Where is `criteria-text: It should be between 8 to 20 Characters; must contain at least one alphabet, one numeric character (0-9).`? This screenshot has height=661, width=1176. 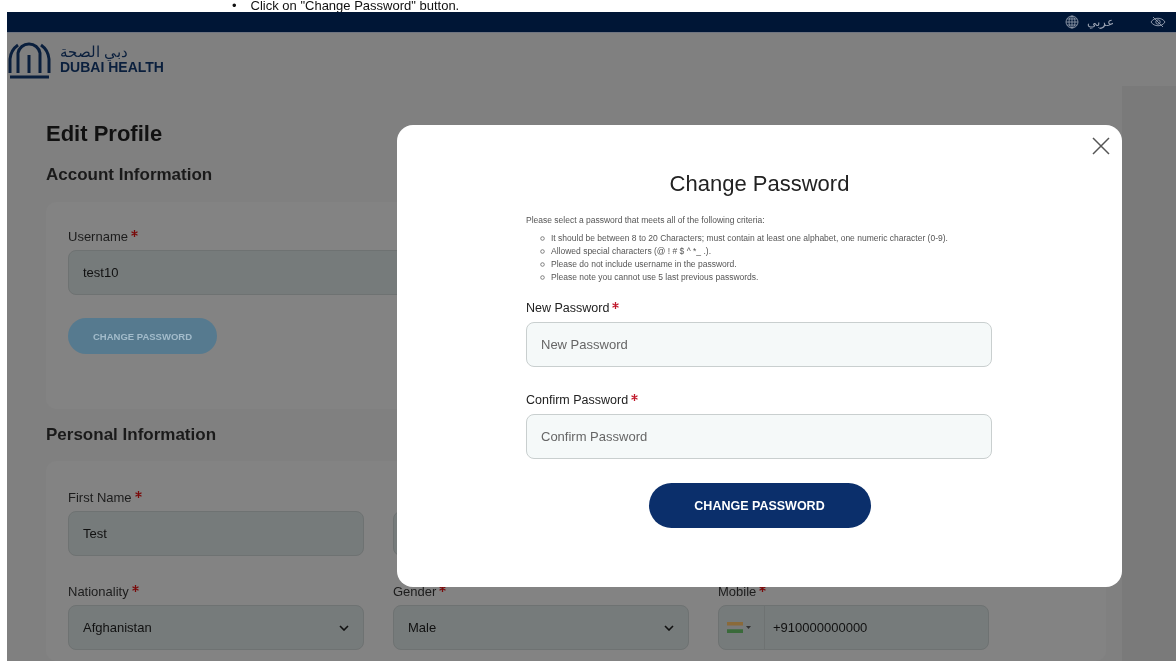
criteria-text: It should be between 8 to 20 Characters; must contain at least one alphabet, one numeric character (0-9). is located at coordinates (749, 238).